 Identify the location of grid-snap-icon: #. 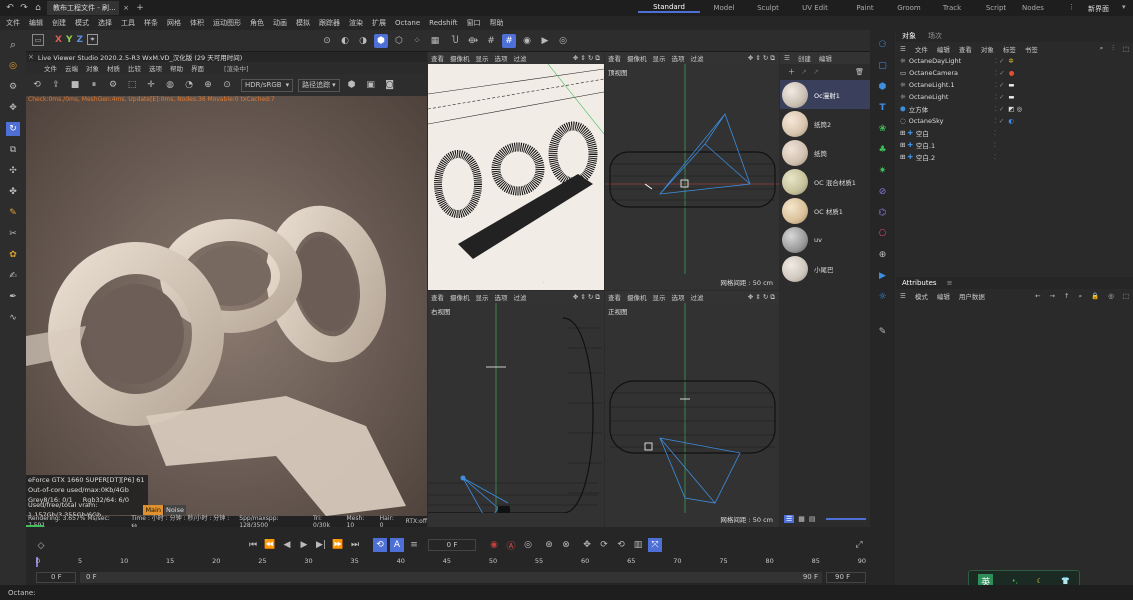
(491, 41).